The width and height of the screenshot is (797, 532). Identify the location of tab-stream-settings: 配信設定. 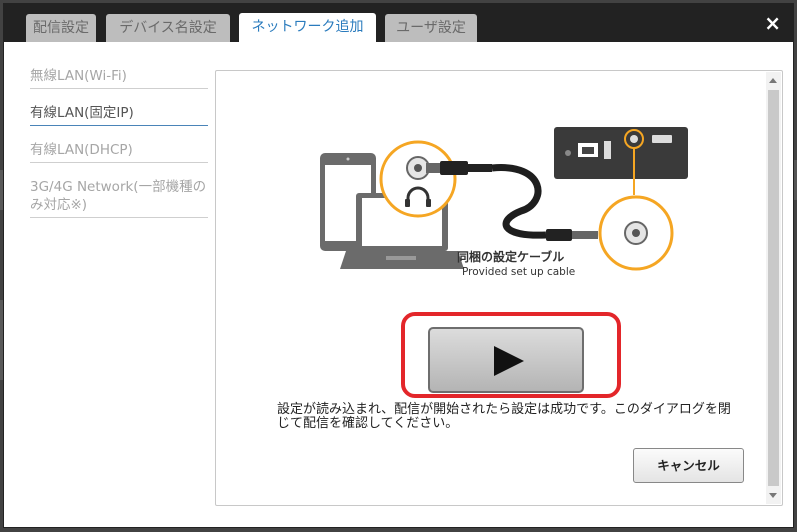
(61, 28).